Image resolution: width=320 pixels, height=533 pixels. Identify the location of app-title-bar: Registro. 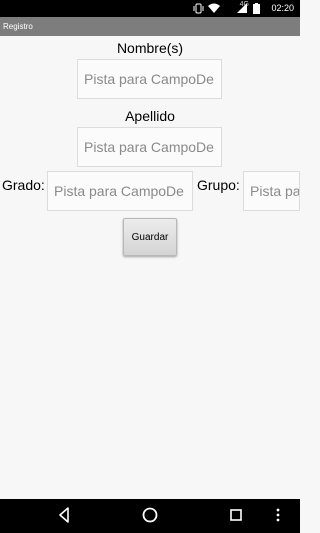
(150, 26).